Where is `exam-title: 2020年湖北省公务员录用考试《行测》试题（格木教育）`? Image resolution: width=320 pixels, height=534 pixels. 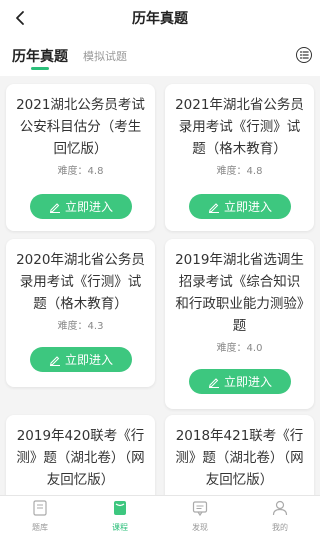 exam-title: 2020年湖北省公务员录用考试《行测》试题（格木教育） is located at coordinates (80, 282).